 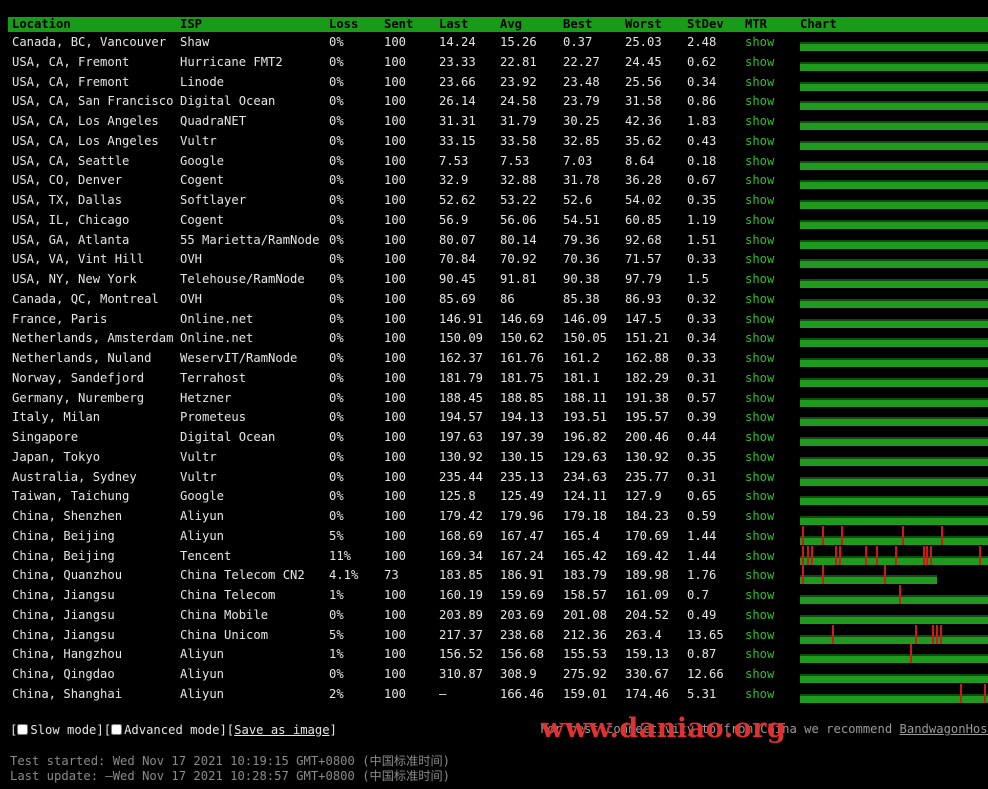 What do you see at coordinates (171, 730) in the screenshot?
I see `advanced-mode-label: Advanced mode` at bounding box center [171, 730].